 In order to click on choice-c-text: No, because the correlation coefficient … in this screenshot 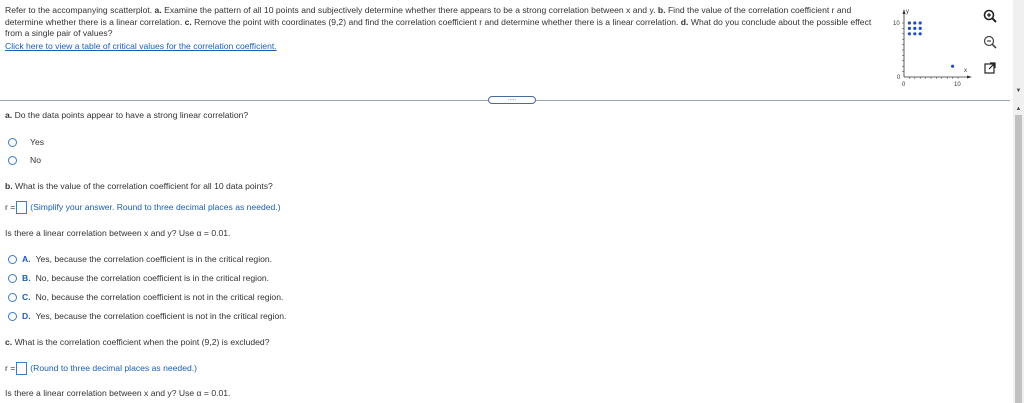, I will do `click(159, 297)`.